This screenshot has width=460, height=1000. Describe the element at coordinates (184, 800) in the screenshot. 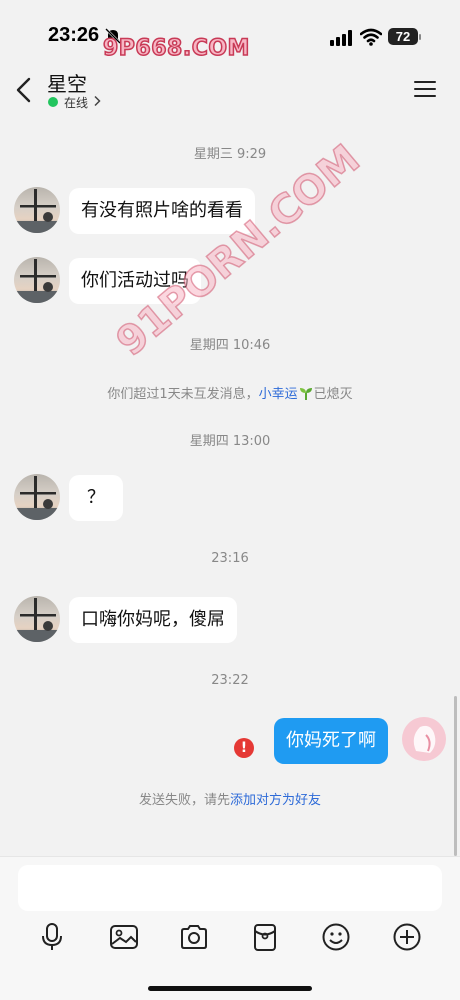

I see `send-failed-text: 发送失败，请先` at that location.